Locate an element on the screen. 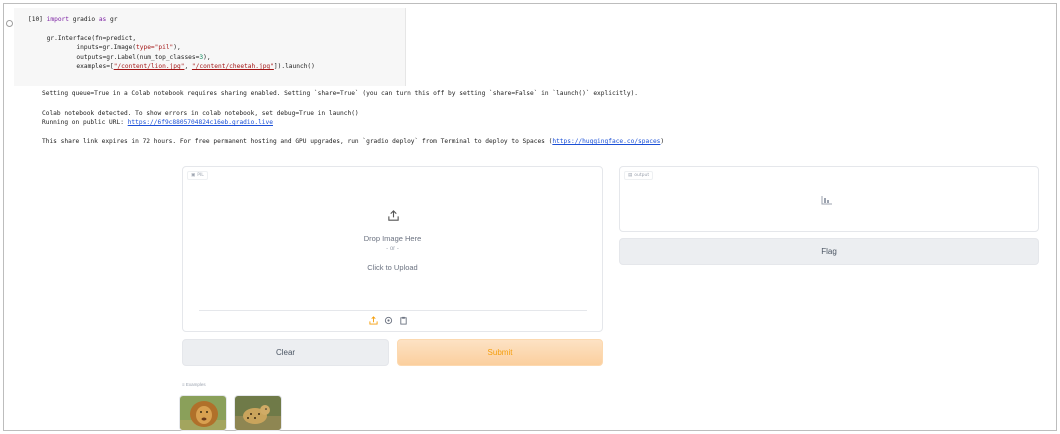 This screenshot has width=1060, height=434. upload-dropzone: Drop Image Here - or - Click to Upload is located at coordinates (392, 247).